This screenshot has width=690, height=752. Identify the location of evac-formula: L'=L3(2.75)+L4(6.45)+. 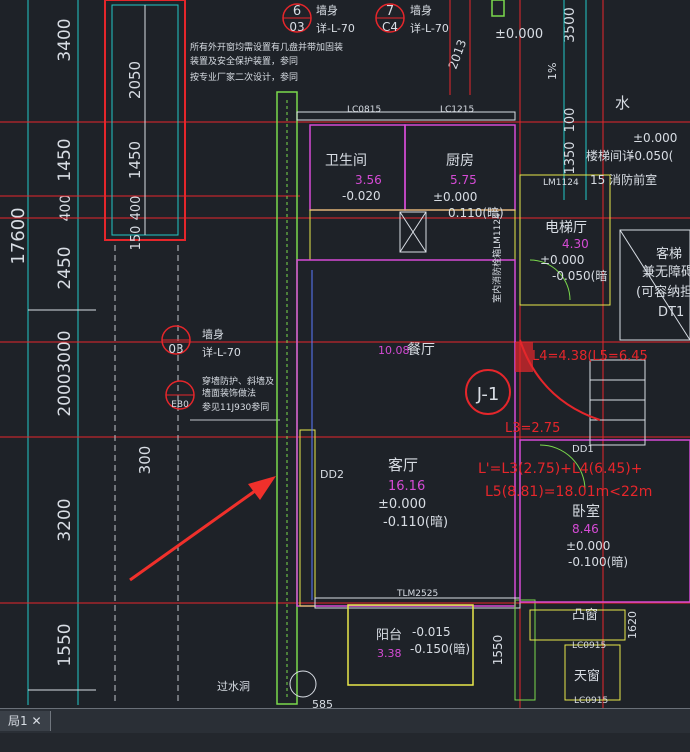
(560, 469).